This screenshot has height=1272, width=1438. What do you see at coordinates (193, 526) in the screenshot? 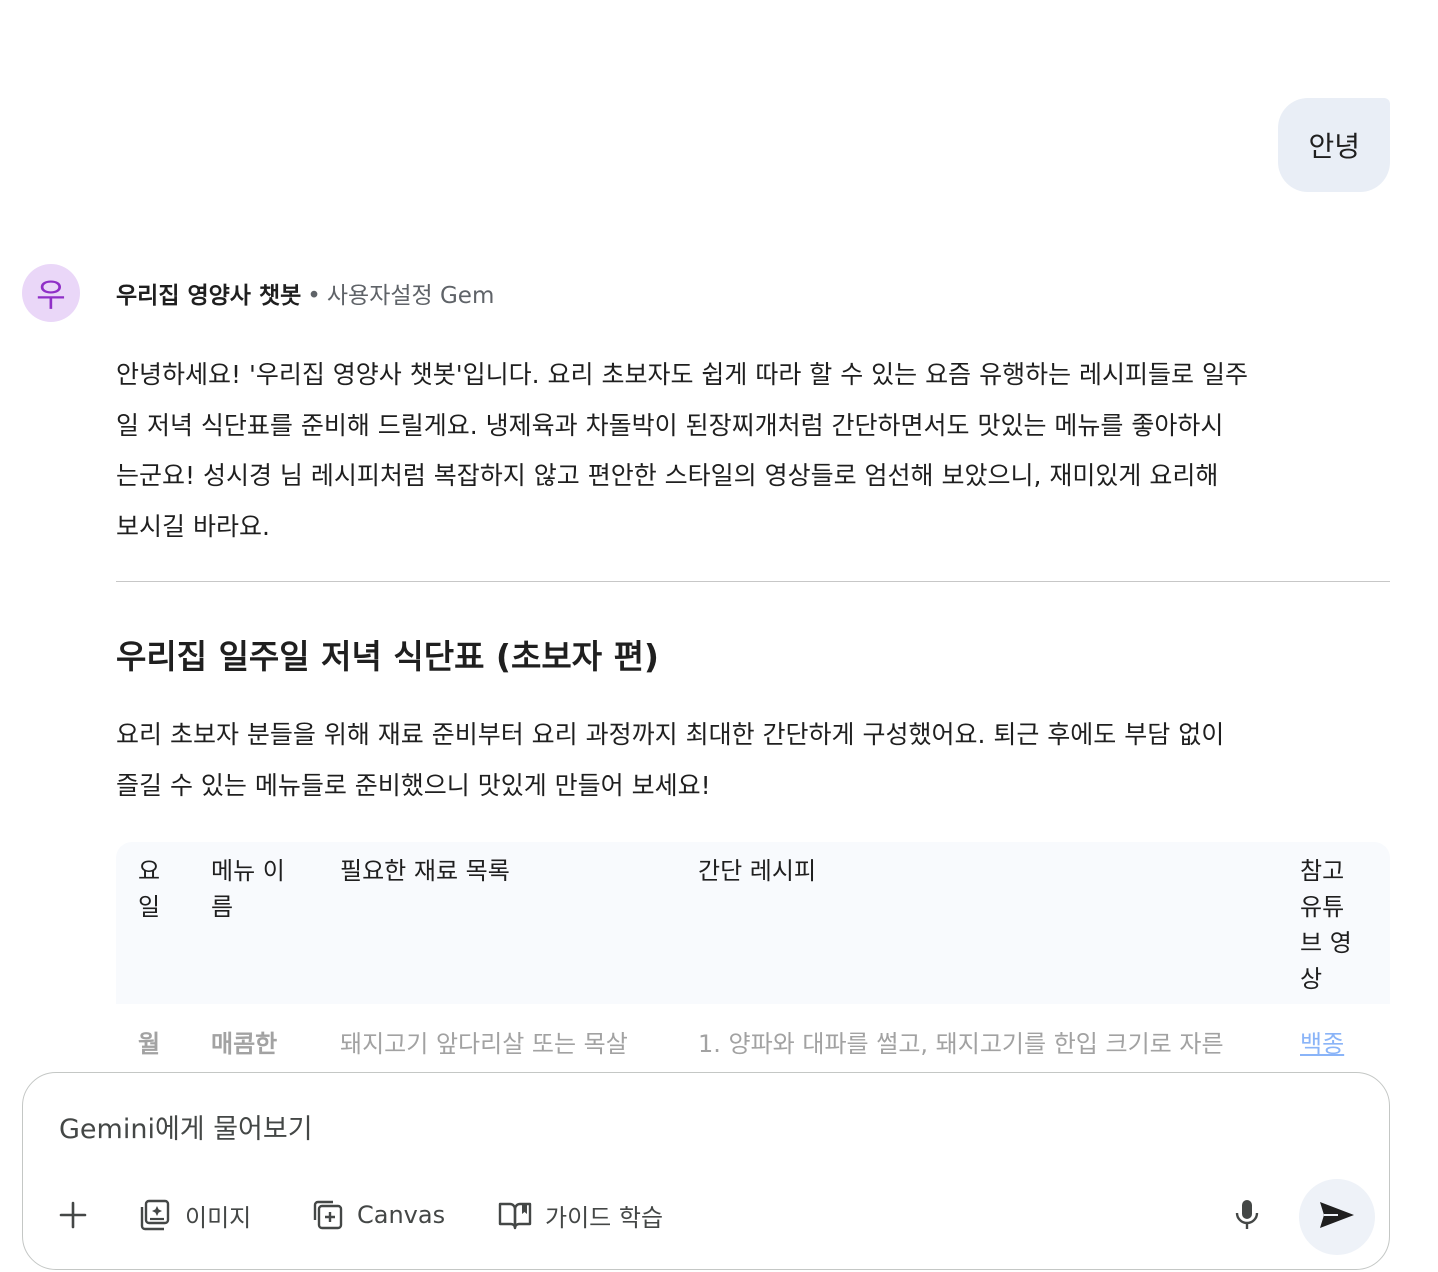
I see `intro-line: 보시길 바라요.` at bounding box center [193, 526].